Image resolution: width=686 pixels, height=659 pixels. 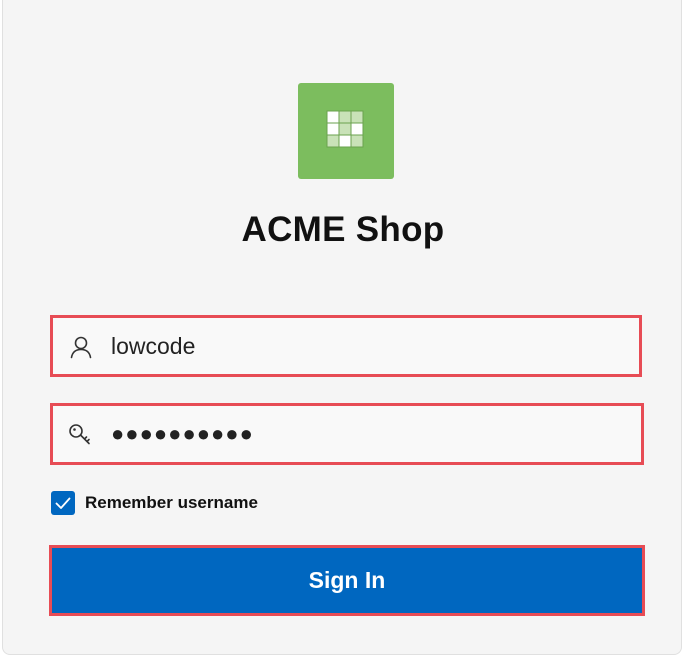 I want to click on signin-button-frame: Sign In, so click(x=347, y=580).